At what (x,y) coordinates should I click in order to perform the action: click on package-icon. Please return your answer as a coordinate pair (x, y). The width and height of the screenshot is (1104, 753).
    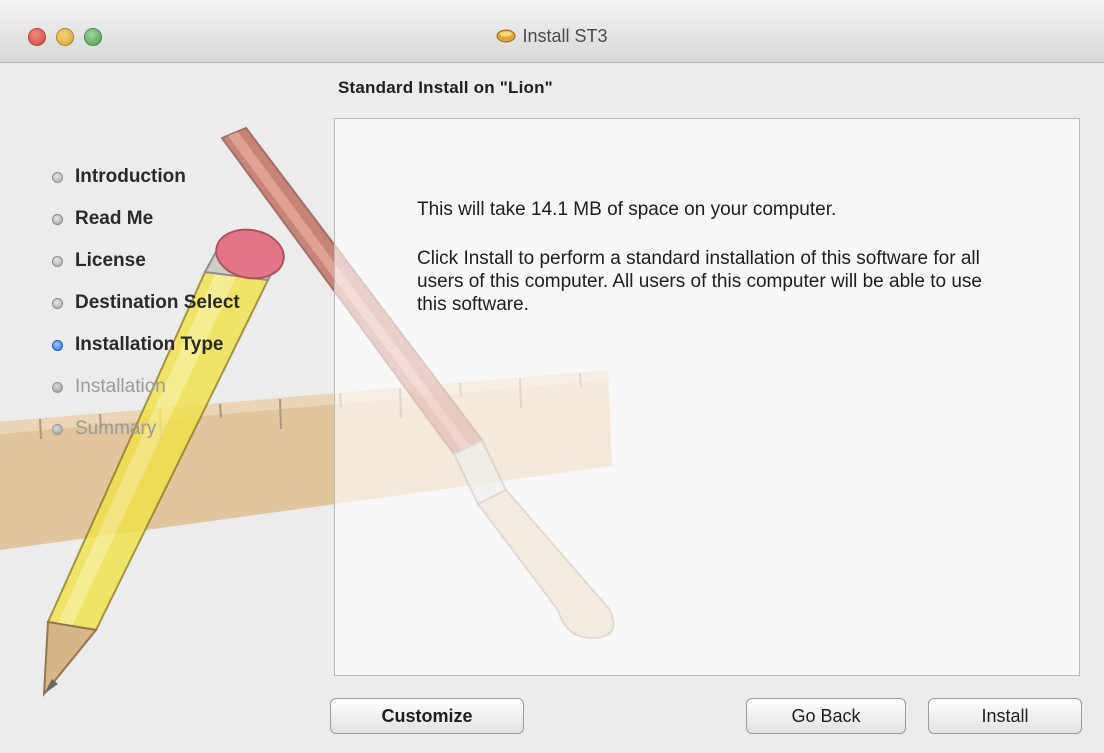
    Looking at the image, I should click on (506, 36).